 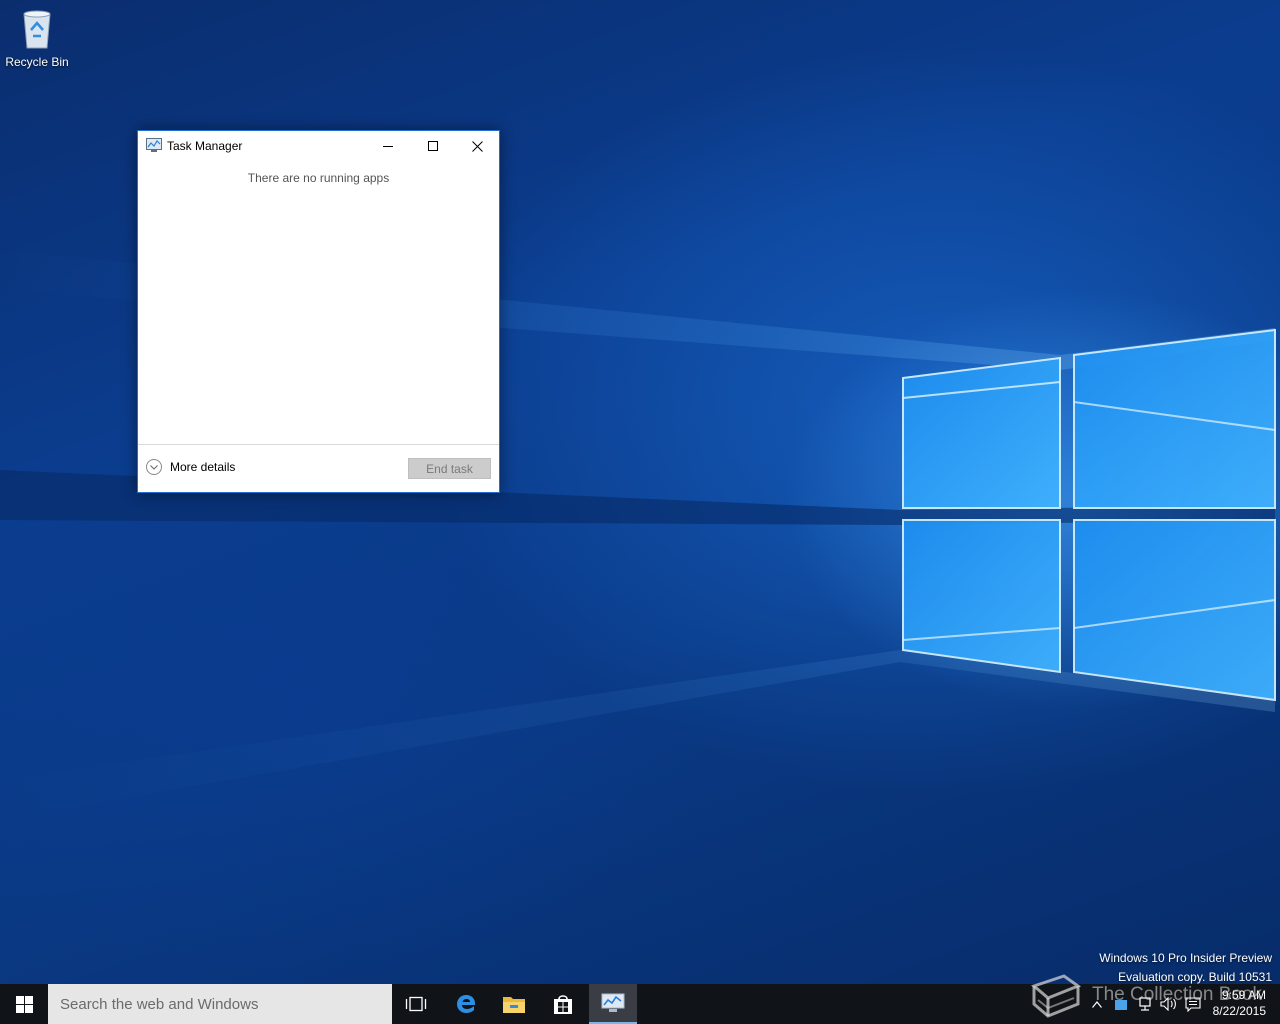 I want to click on windows-logo-icon, so click(x=24, y=1004).